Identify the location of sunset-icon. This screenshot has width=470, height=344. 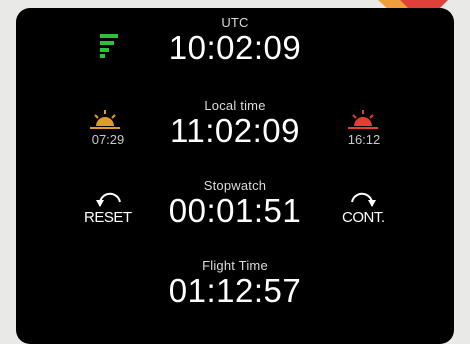
(363, 119).